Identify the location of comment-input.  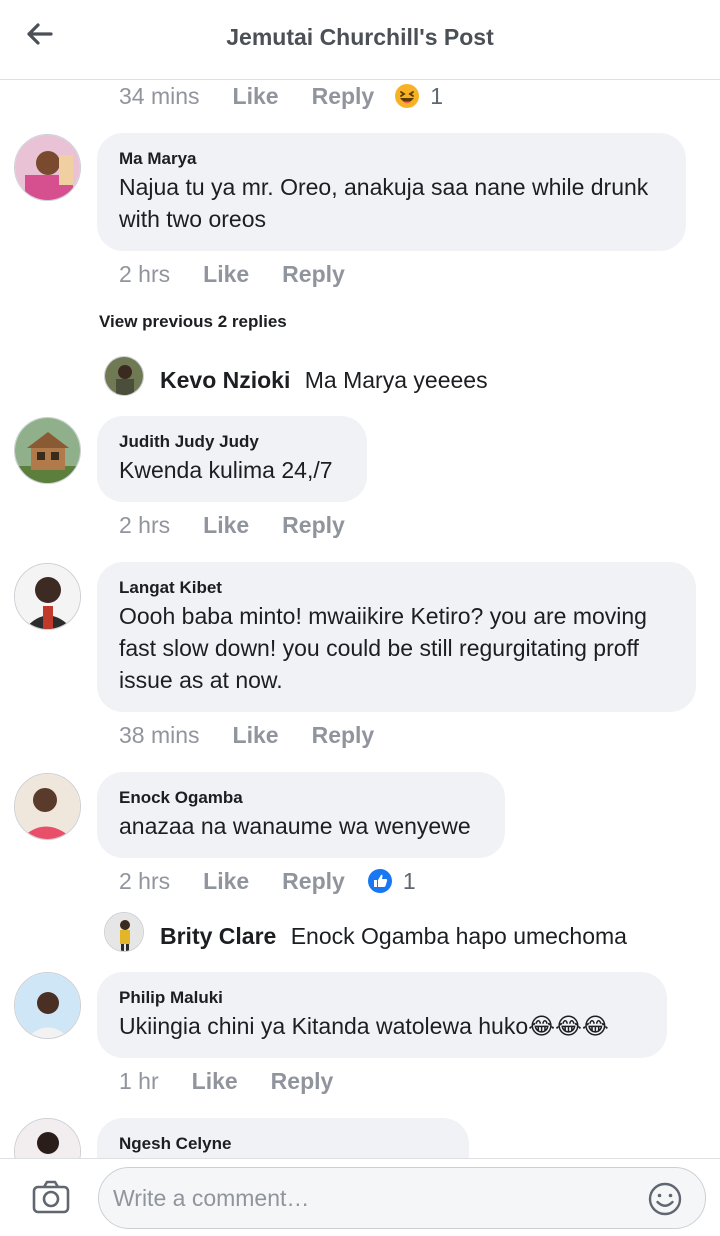
(373, 1198).